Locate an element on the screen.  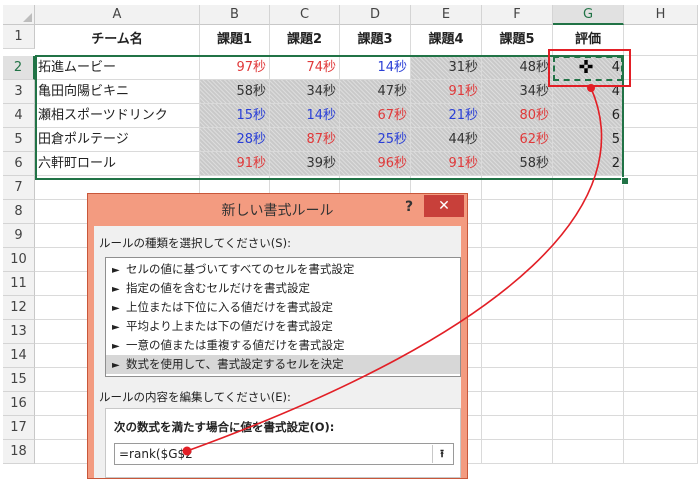
column-header-c: C is located at coordinates (305, 15).